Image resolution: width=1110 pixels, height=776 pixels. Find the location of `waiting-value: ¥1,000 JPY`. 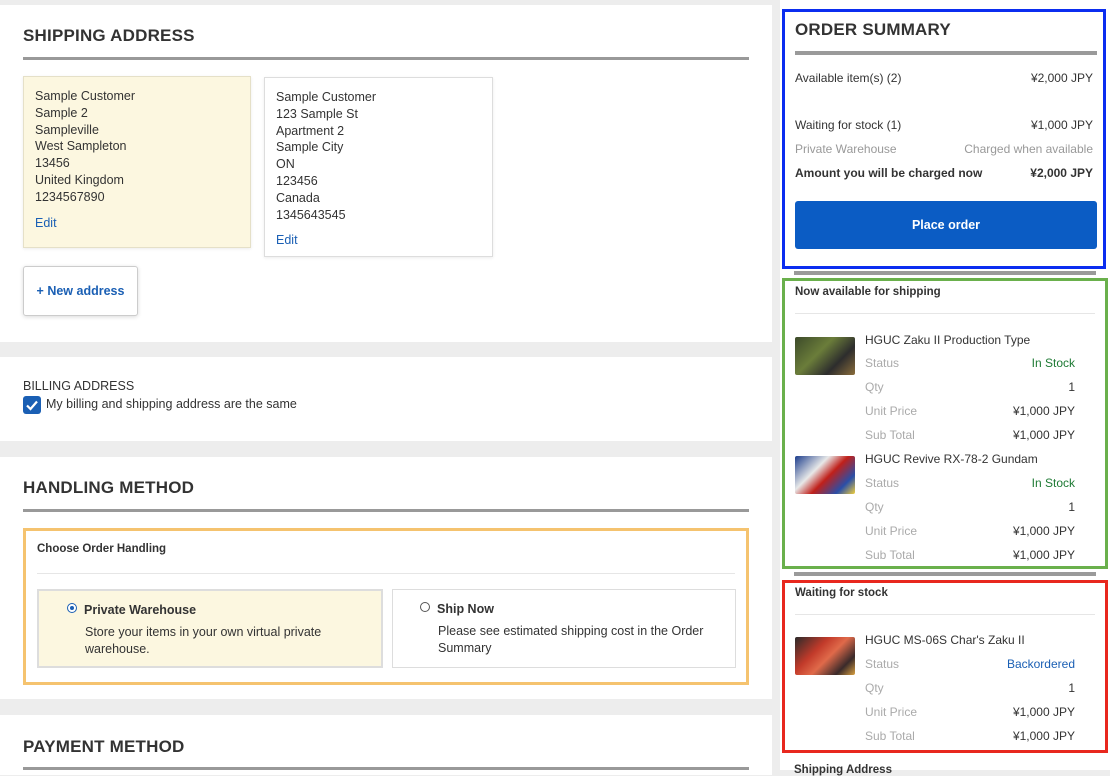

waiting-value: ¥1,000 JPY is located at coordinates (1061, 125).